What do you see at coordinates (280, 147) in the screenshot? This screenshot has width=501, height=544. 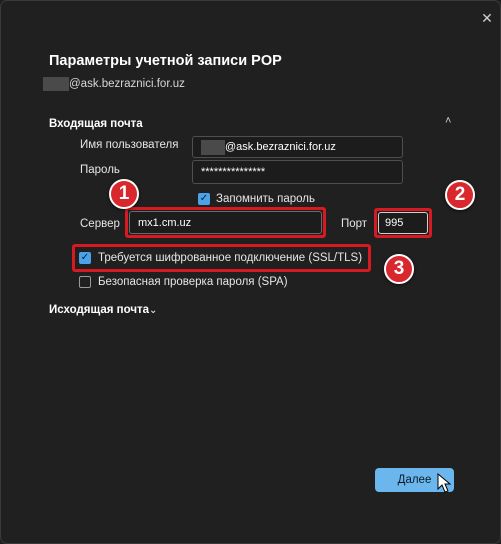 I see `username-suffix: @ask.bezraznici.for.uz` at bounding box center [280, 147].